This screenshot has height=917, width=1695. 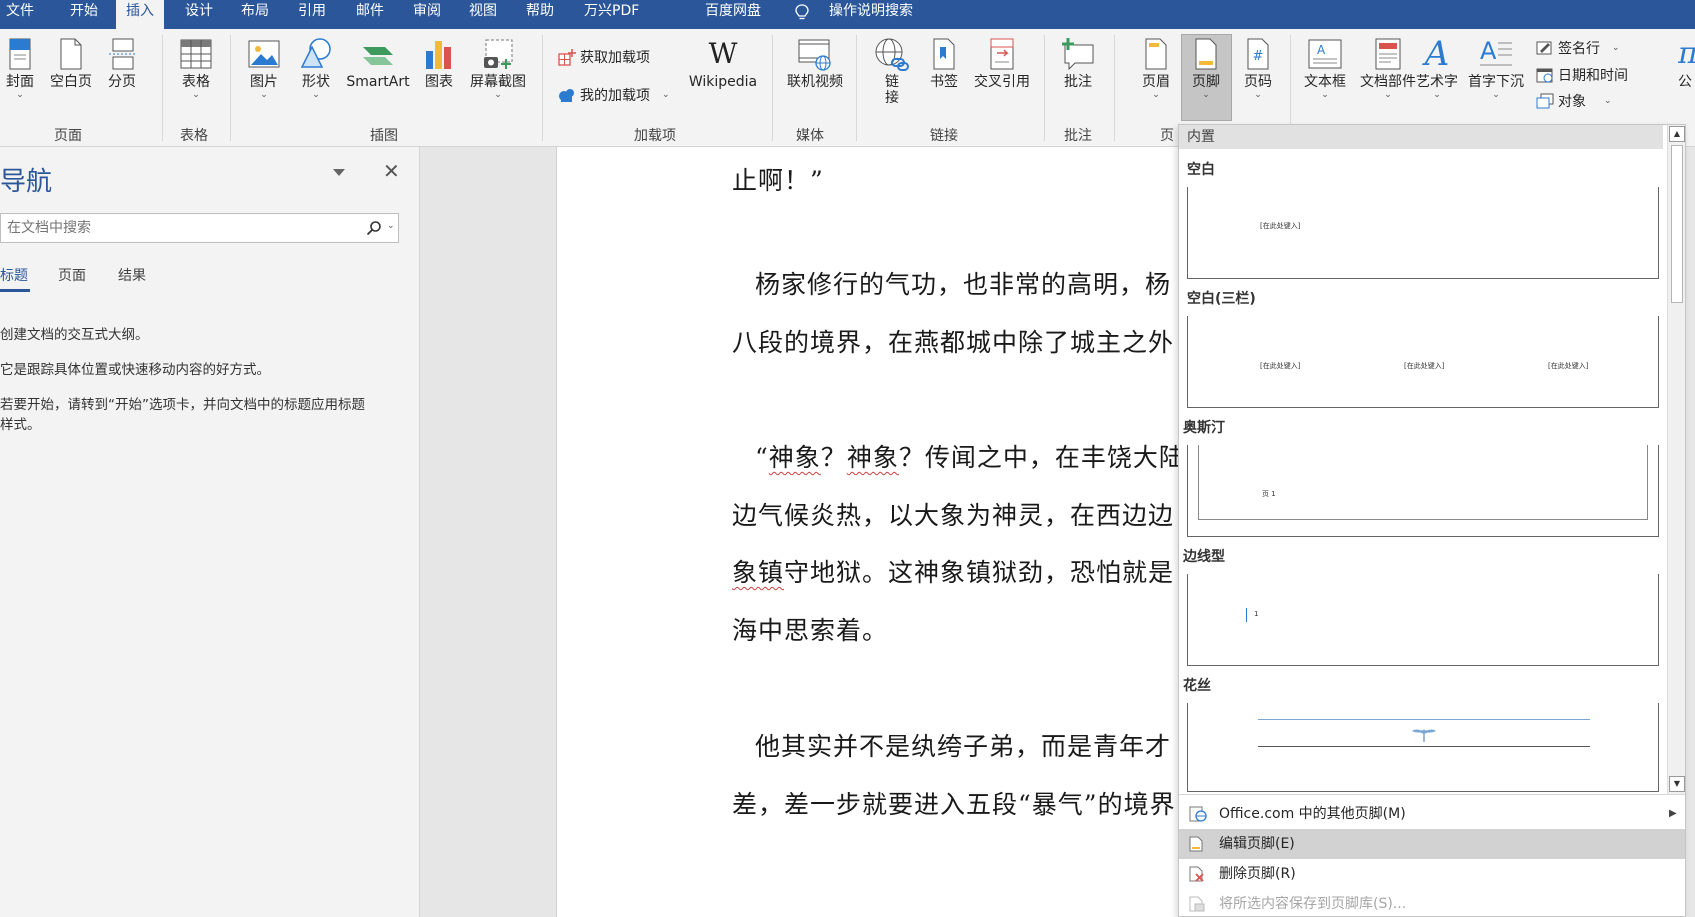 I want to click on calendar-icon, so click(x=1544, y=75).